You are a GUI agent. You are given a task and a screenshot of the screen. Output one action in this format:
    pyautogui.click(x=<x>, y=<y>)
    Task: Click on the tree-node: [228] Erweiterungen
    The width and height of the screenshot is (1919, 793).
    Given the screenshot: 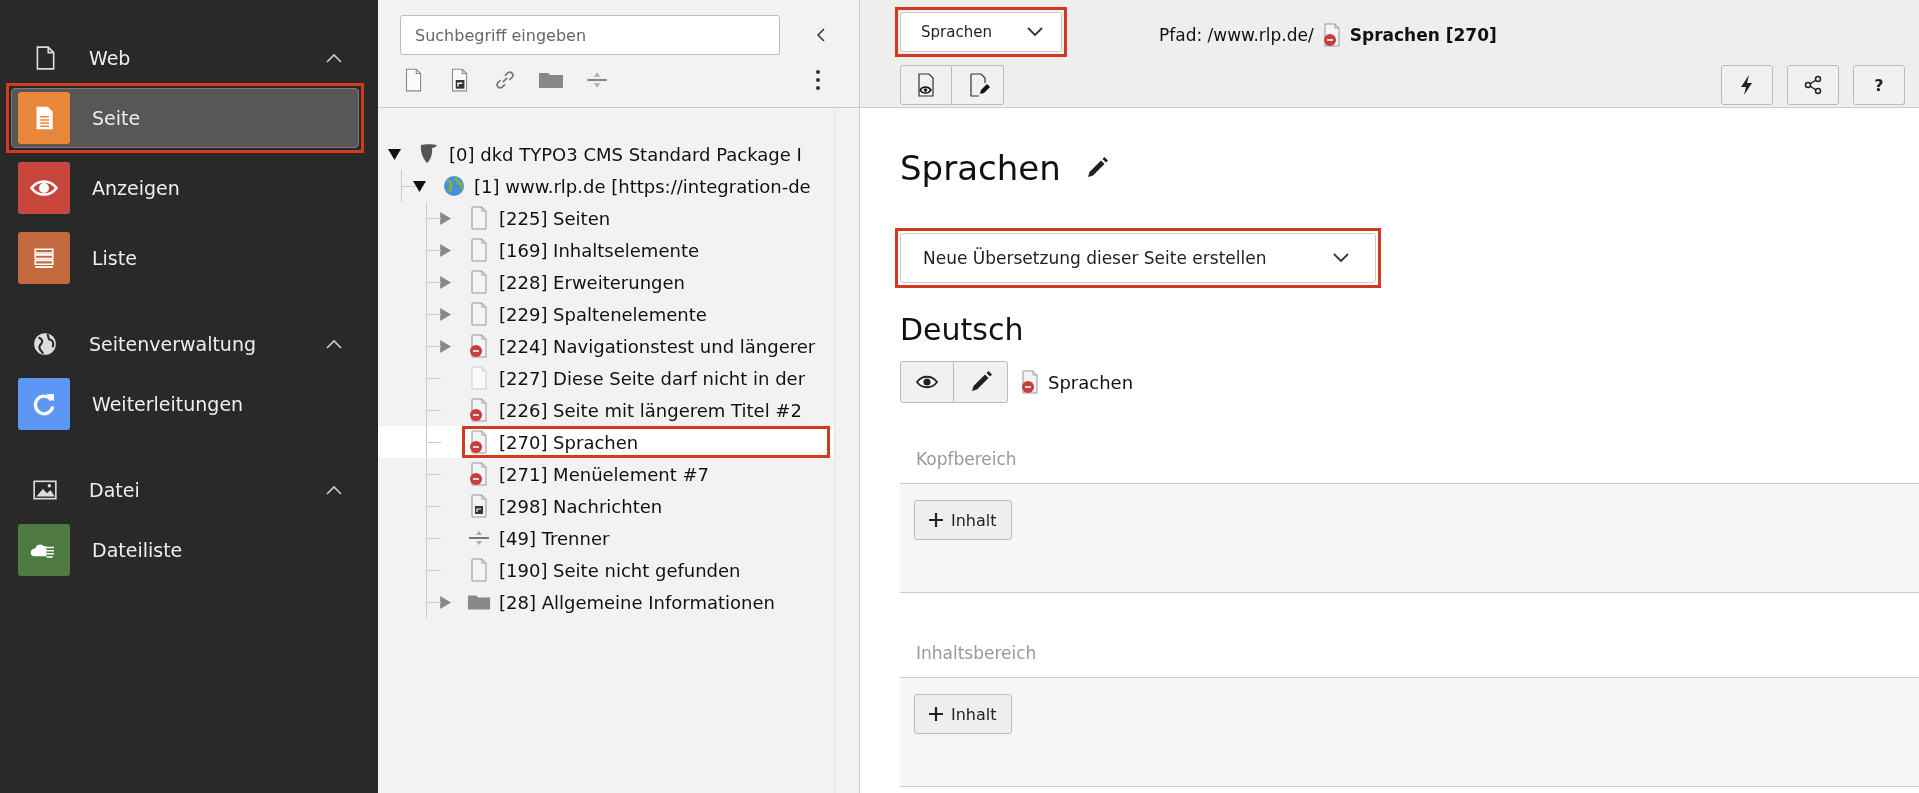 What is the action you would take?
    pyautogui.click(x=606, y=282)
    